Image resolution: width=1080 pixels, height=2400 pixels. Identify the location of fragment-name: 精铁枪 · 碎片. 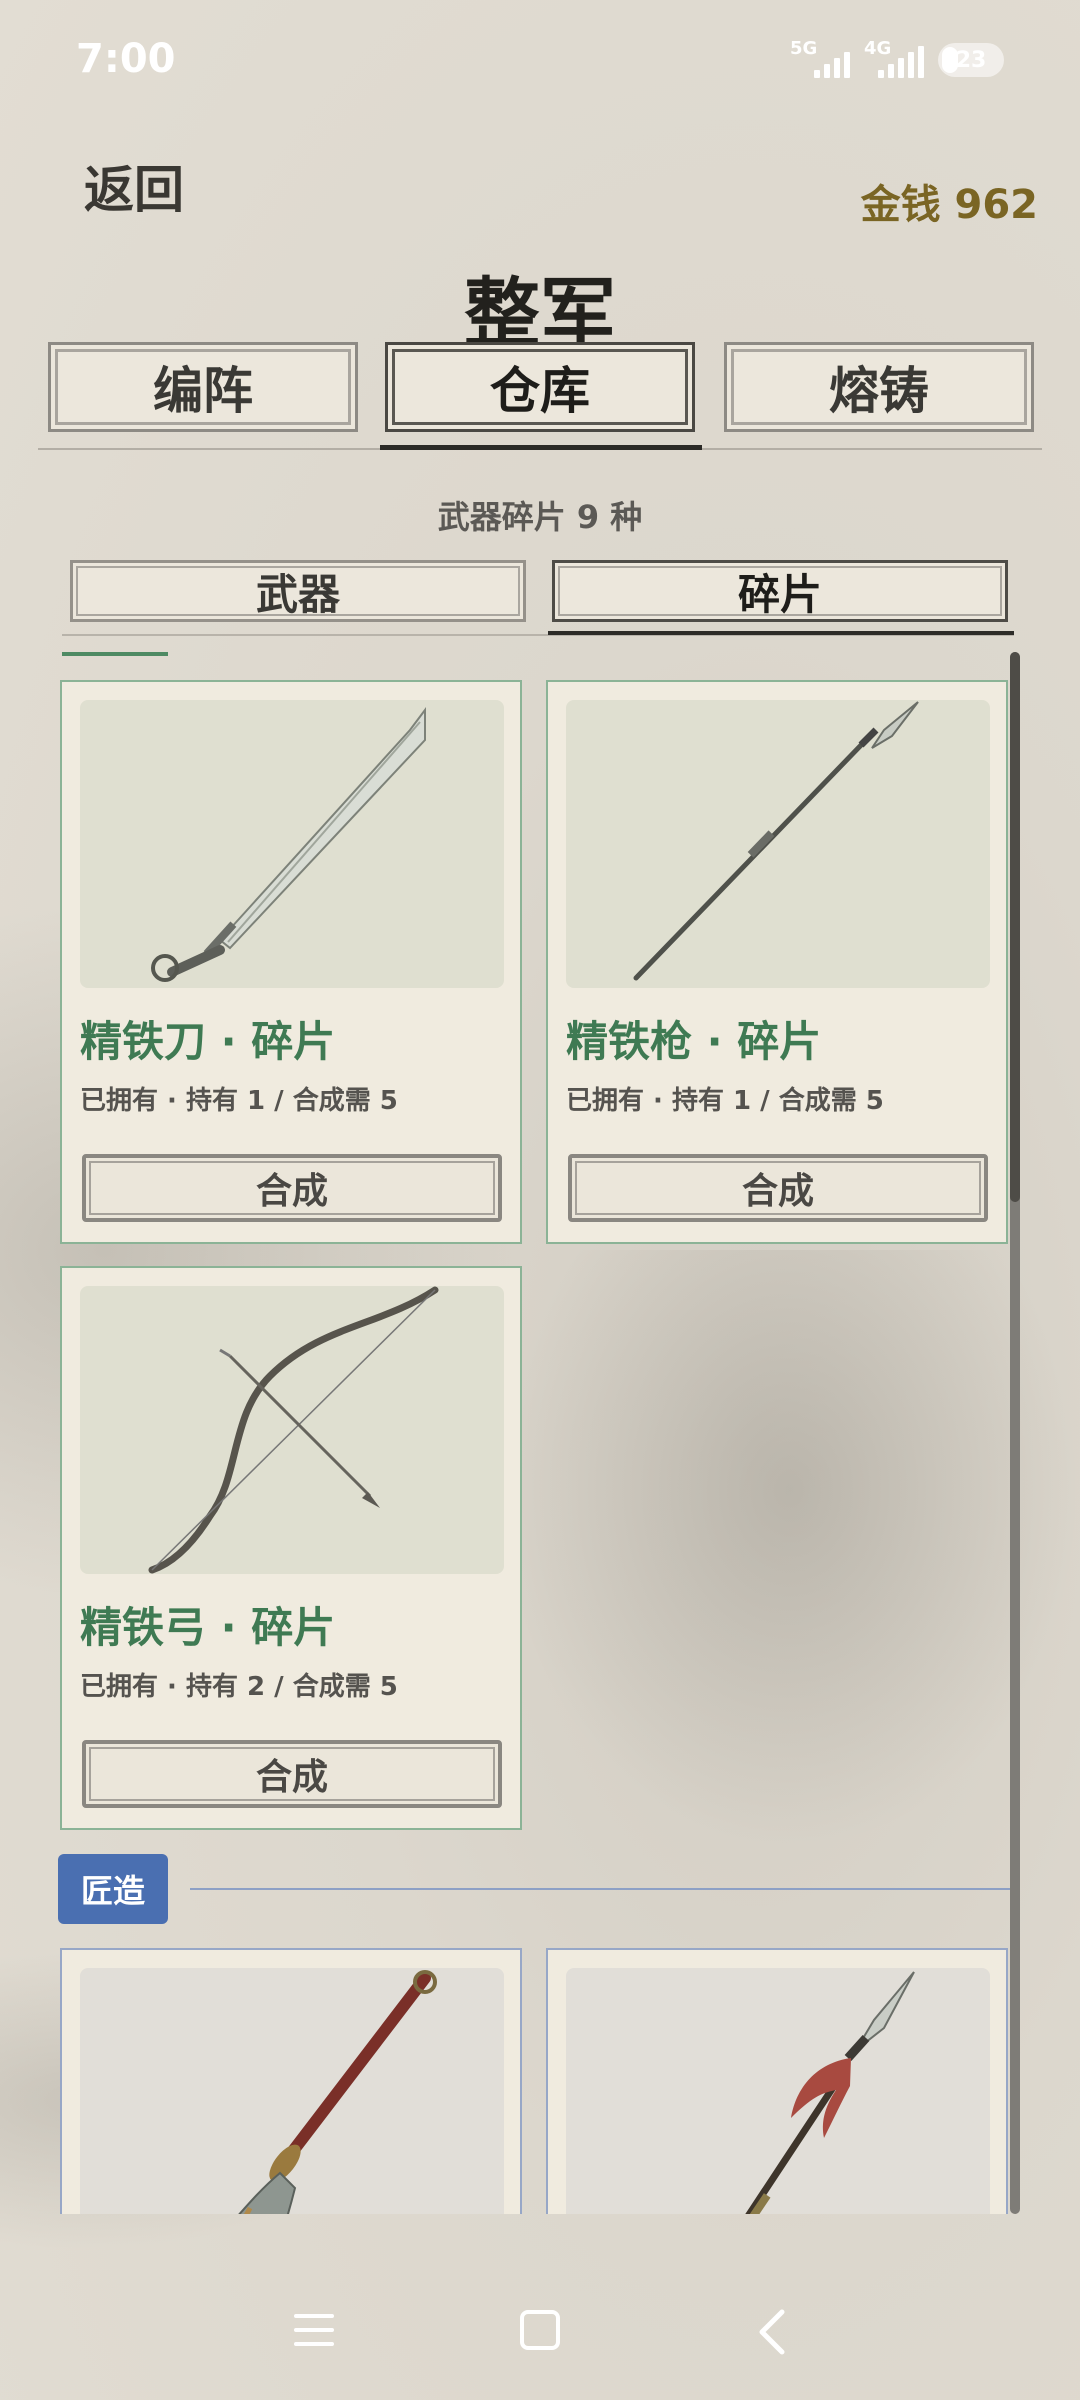
(694, 1041).